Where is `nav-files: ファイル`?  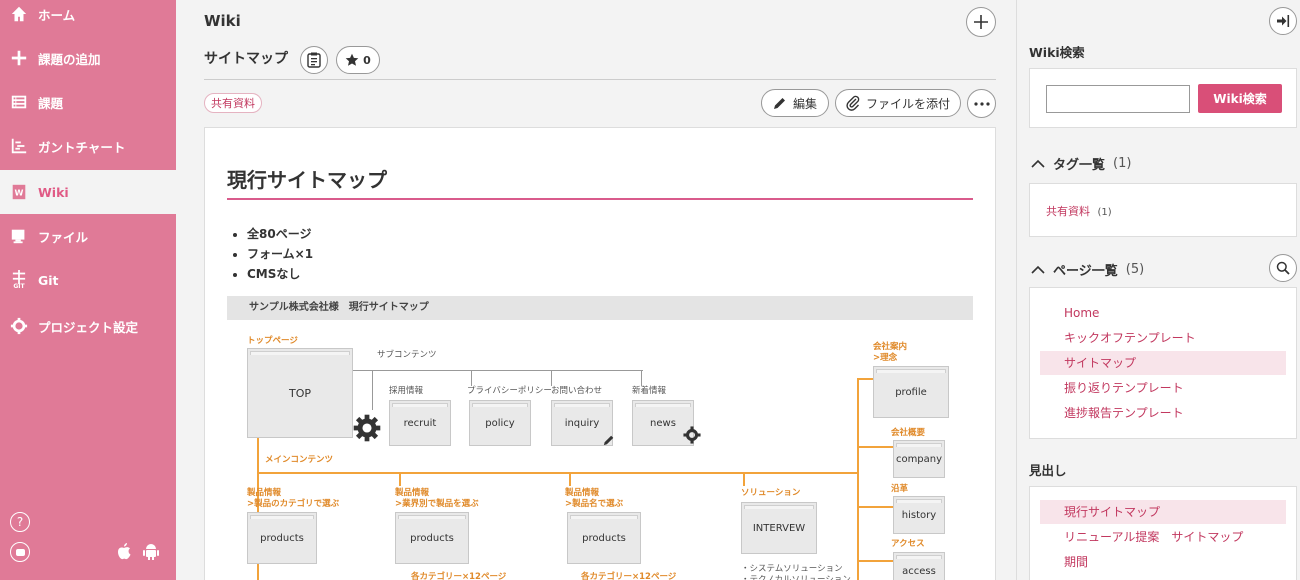 nav-files: ファイル is located at coordinates (88, 236).